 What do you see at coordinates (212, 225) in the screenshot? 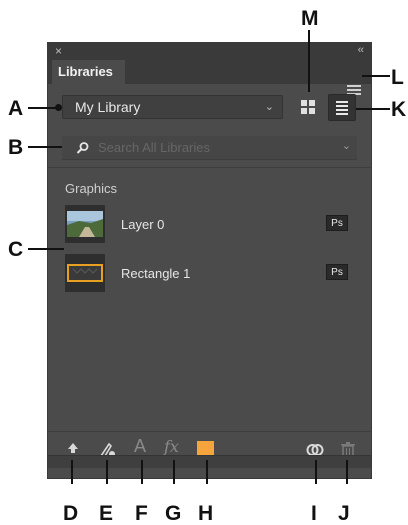
I see `list-item: Layer 0 Ps` at bounding box center [212, 225].